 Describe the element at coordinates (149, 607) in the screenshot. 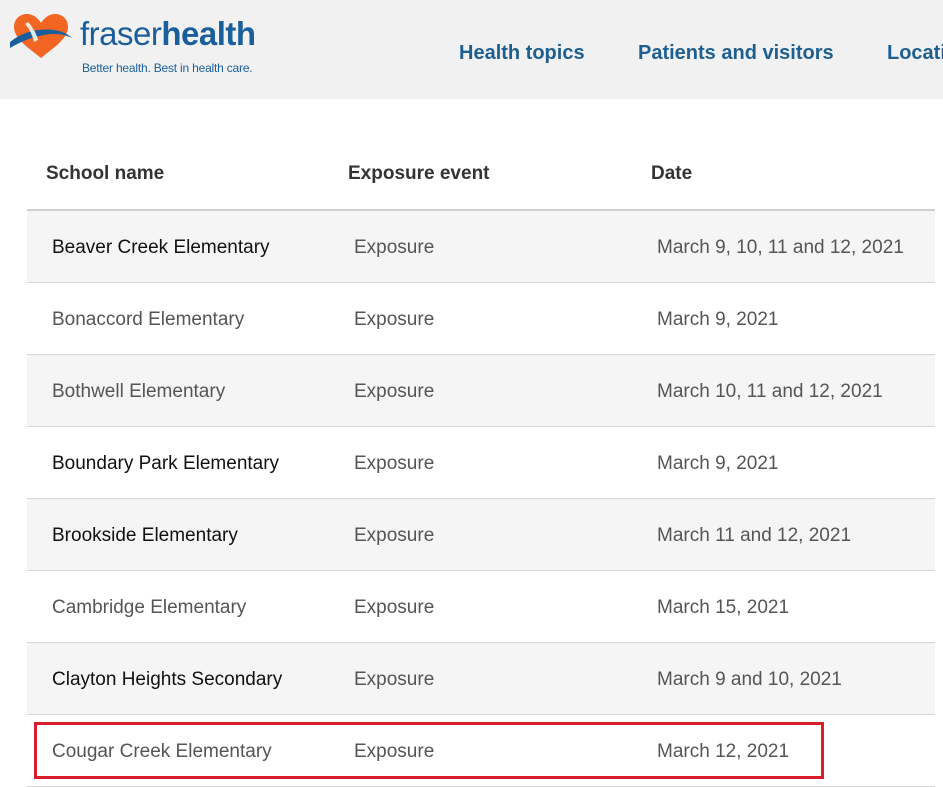

I see `school-name-cell: Cambridge Elementary` at that location.